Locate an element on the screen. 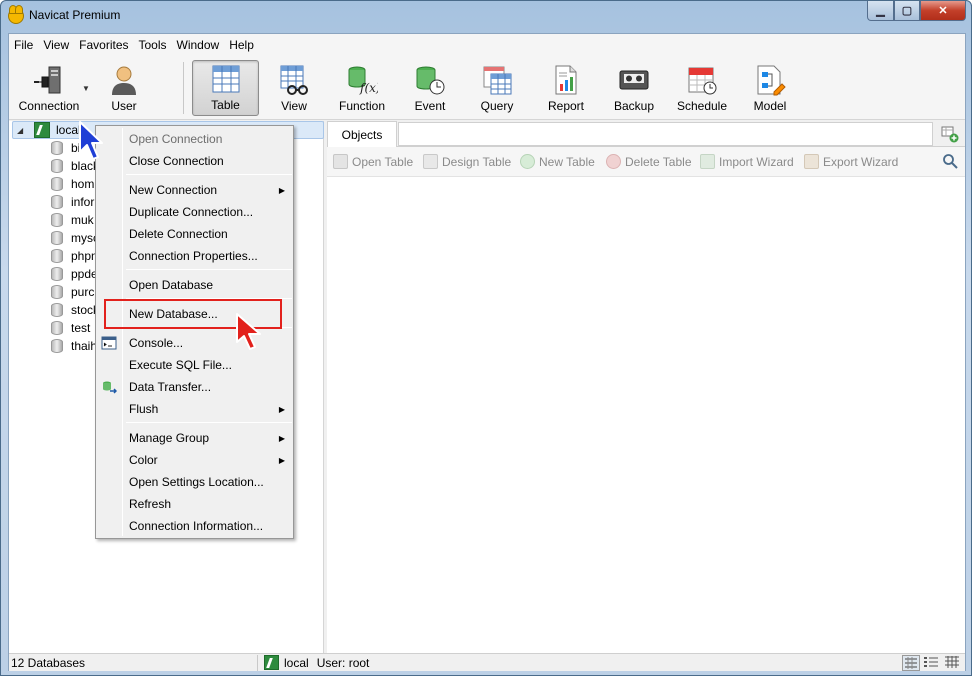  menu-bar: File View Favorites Tools Window Help is located at coordinates (487, 45).